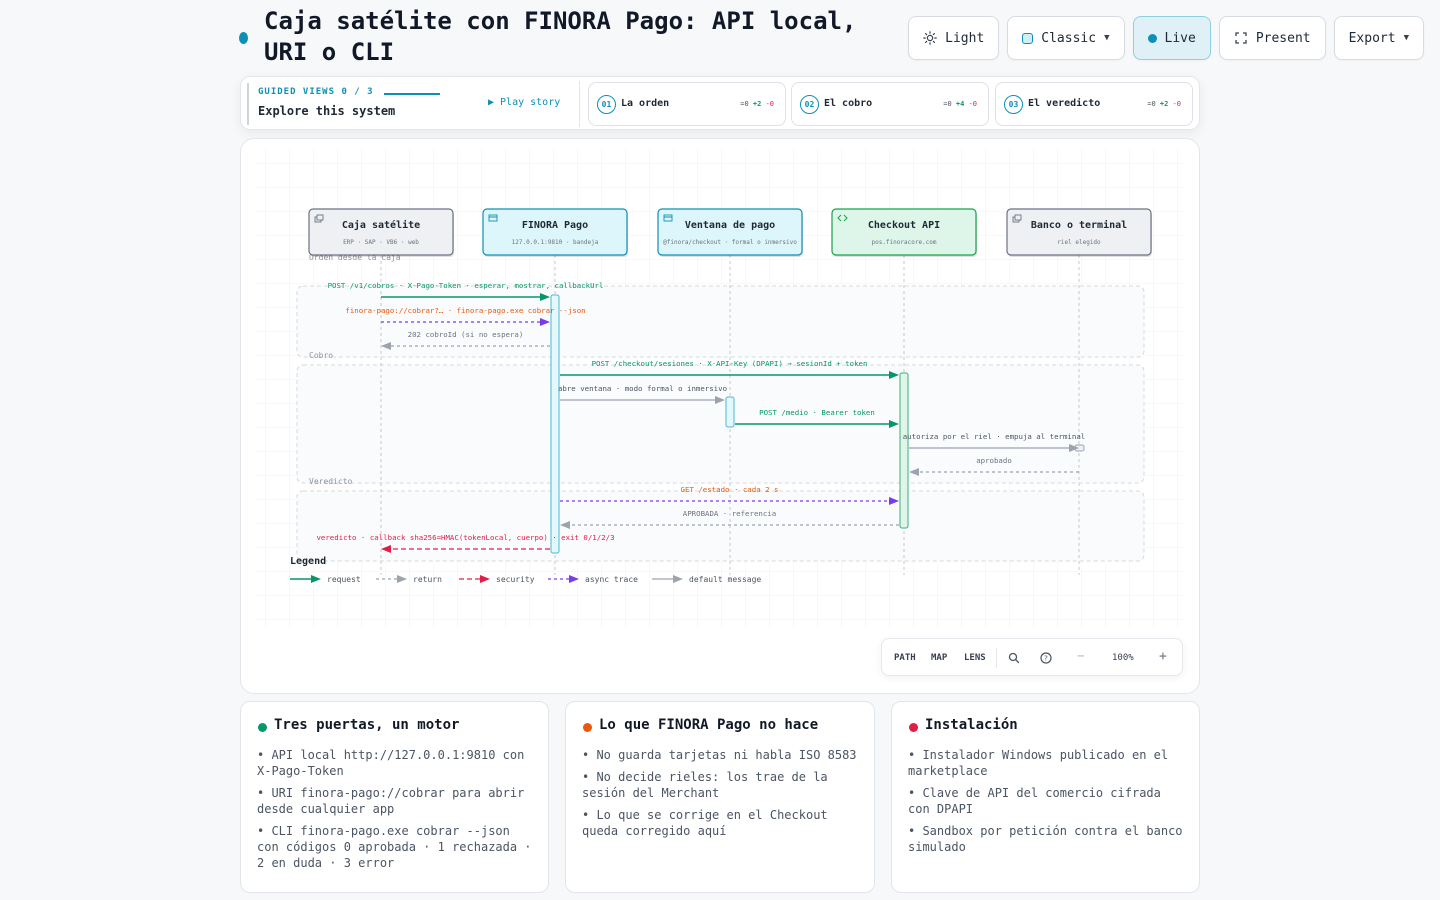 The image size is (1440, 900). I want to click on theme-label: Light, so click(965, 38).